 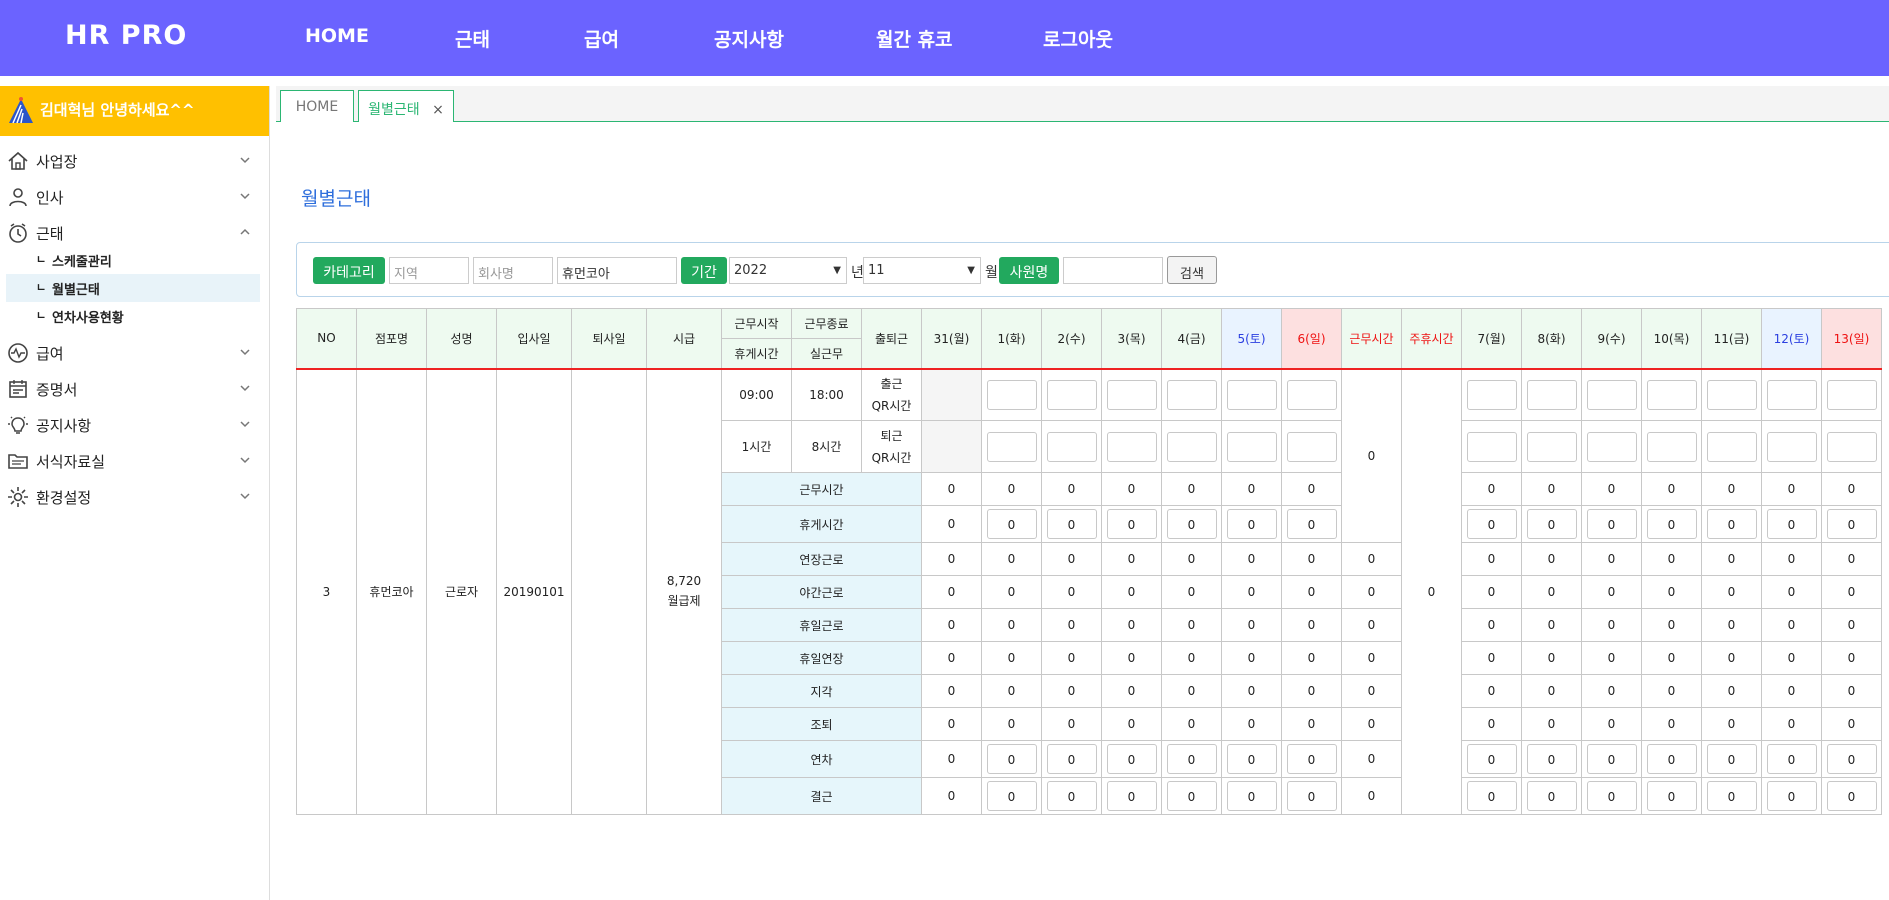 I want to click on tab-monthly-attendance: 월별근태 ×, so click(x=406, y=106).